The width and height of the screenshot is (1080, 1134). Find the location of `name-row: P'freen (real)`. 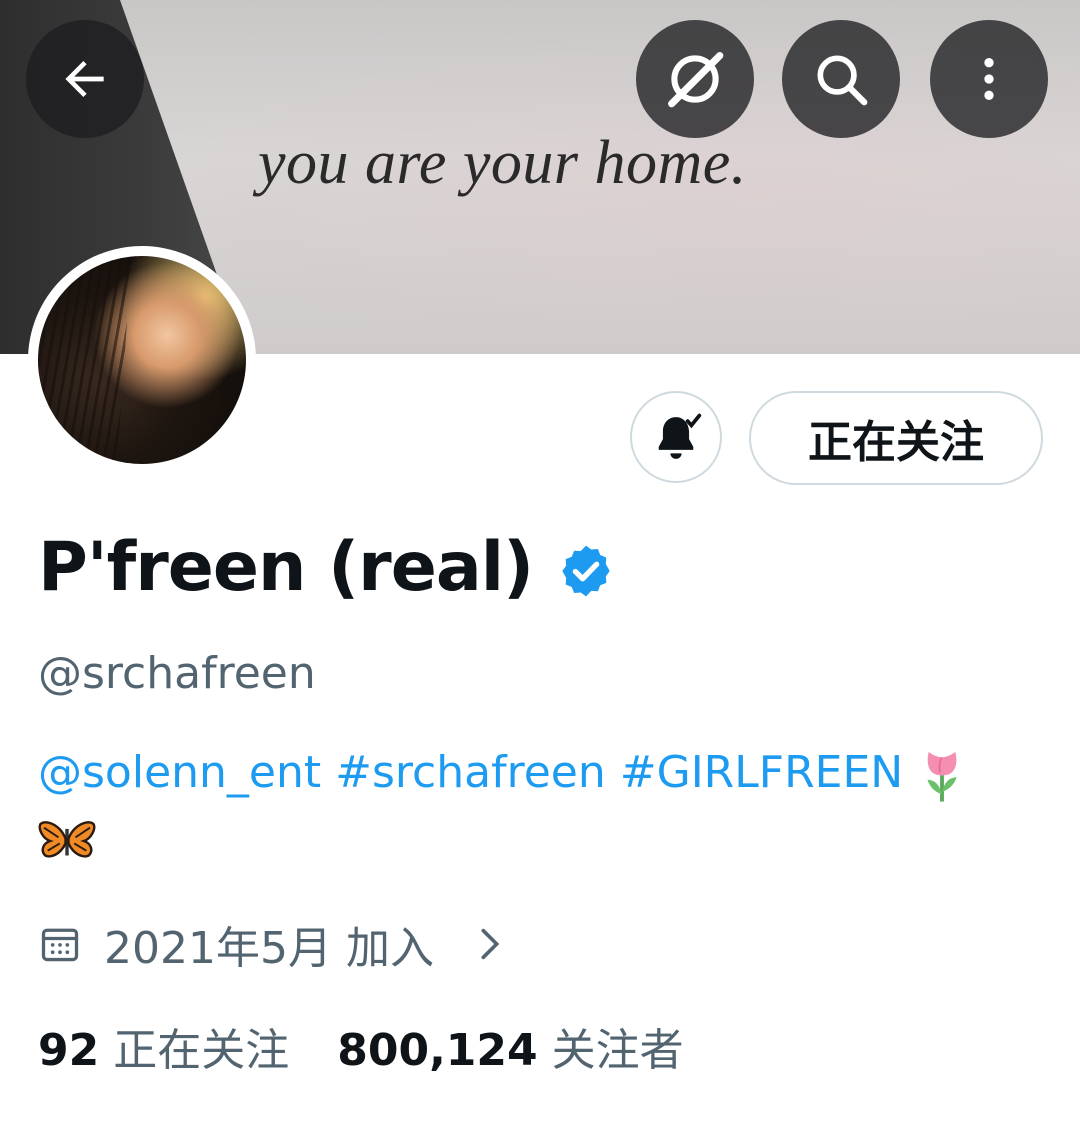

name-row: P'freen (real) is located at coordinates (326, 567).